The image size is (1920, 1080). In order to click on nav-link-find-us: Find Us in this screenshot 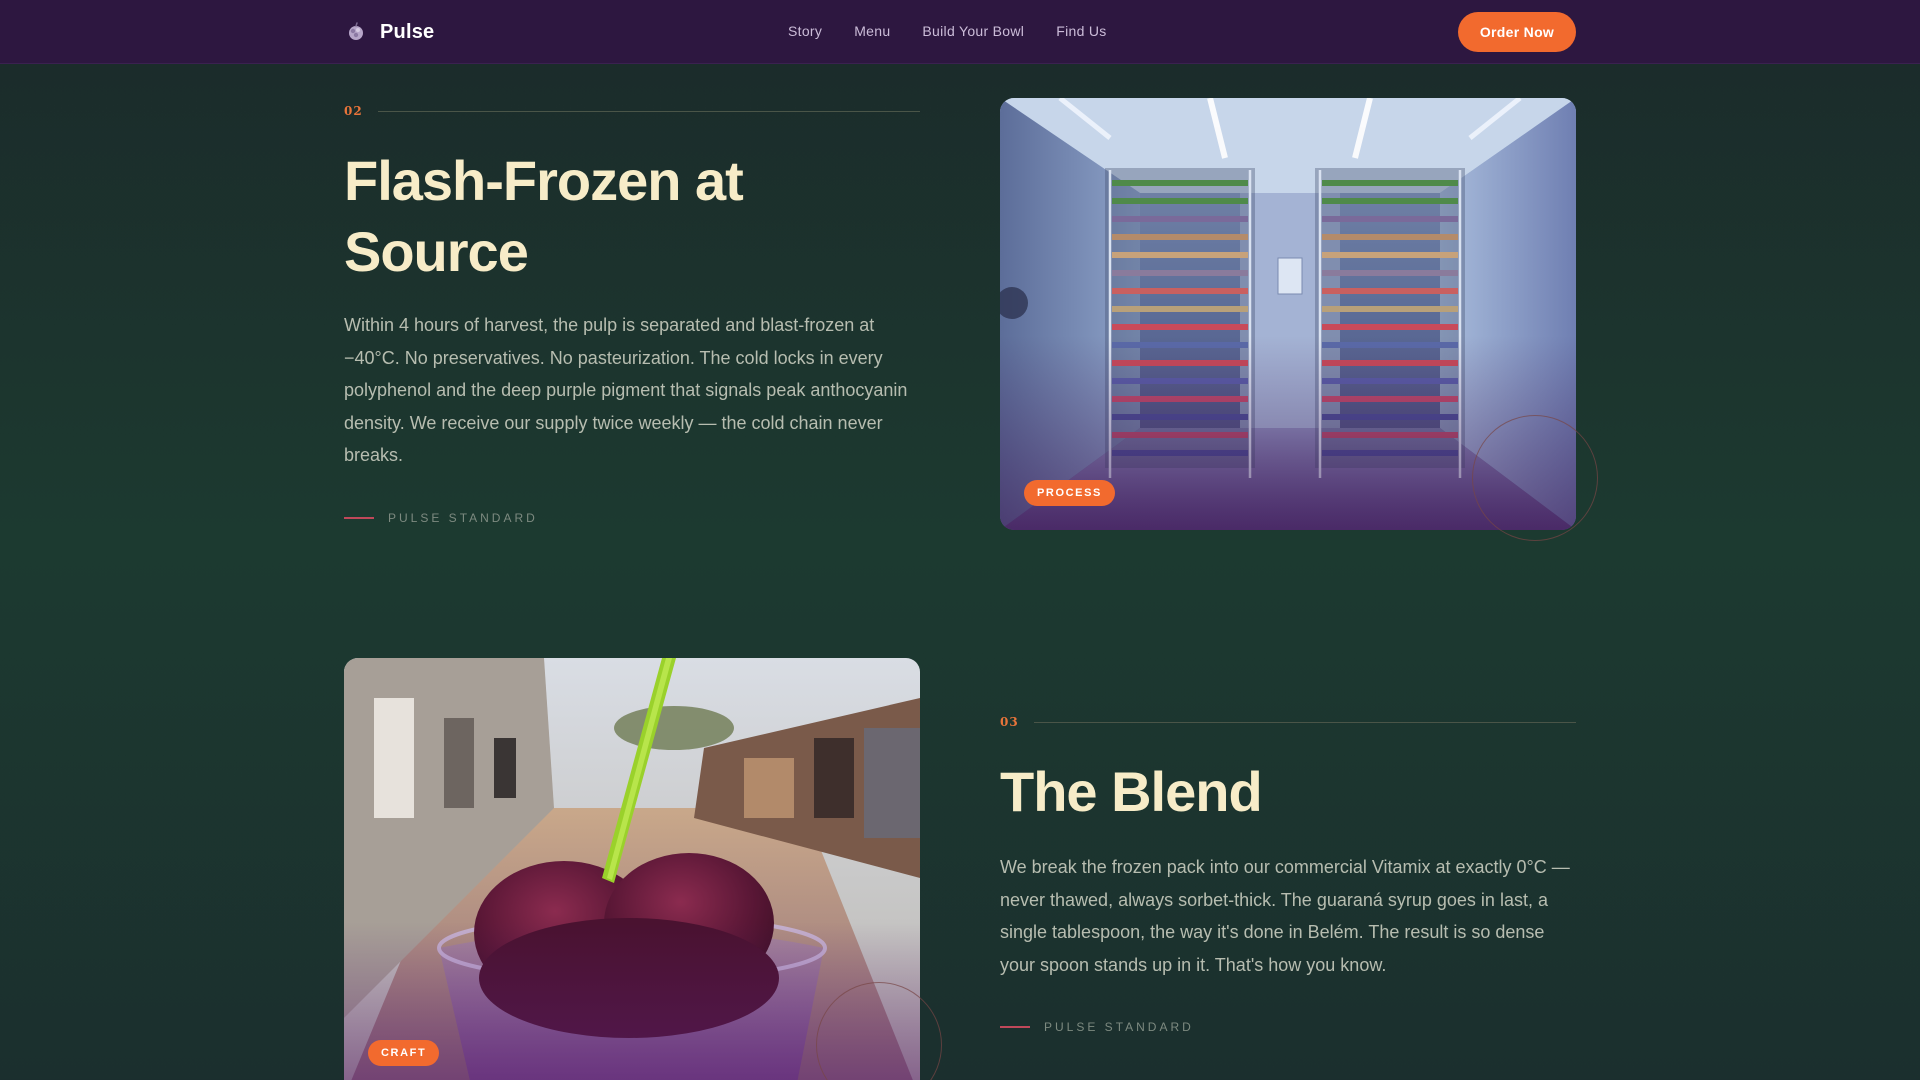, I will do `click(1081, 31)`.